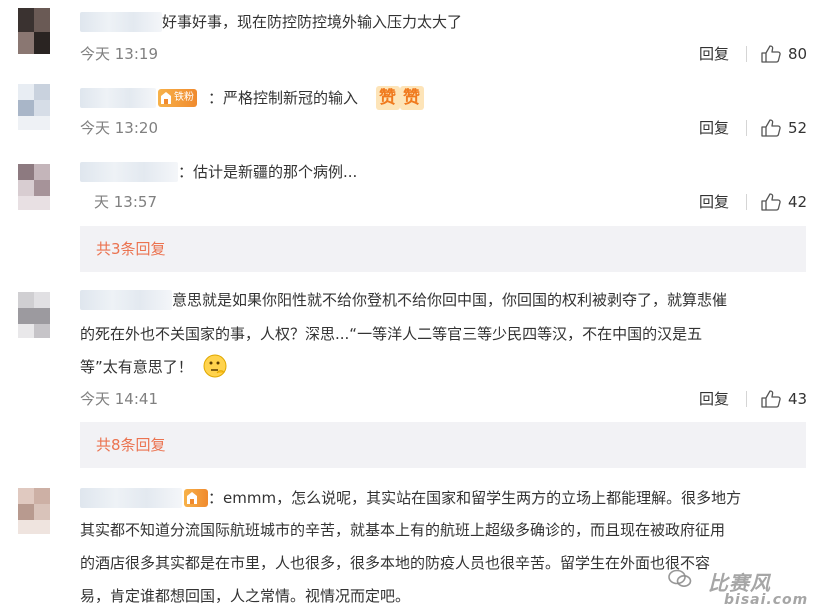  What do you see at coordinates (184, 97) in the screenshot?
I see `badge-label: 铁粉` at bounding box center [184, 97].